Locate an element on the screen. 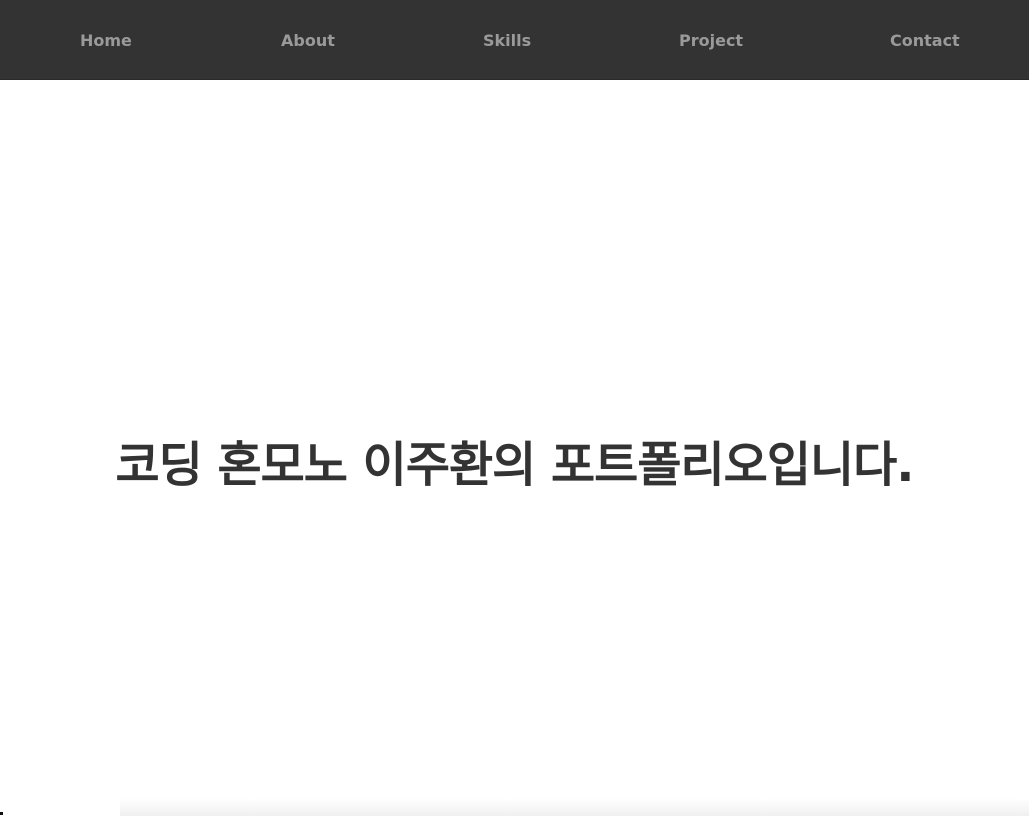 This screenshot has width=1029, height=816. nav-link-home: Home is located at coordinates (106, 41).